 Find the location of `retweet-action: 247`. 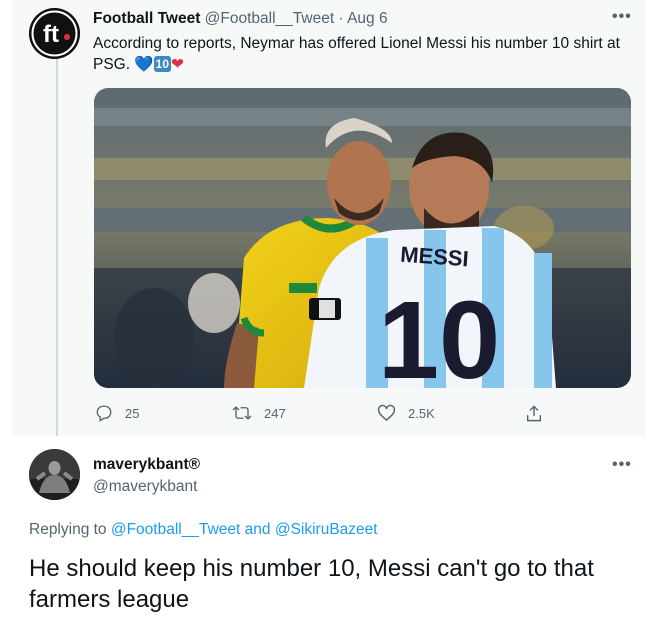

retweet-action: 247 is located at coordinates (259, 413).